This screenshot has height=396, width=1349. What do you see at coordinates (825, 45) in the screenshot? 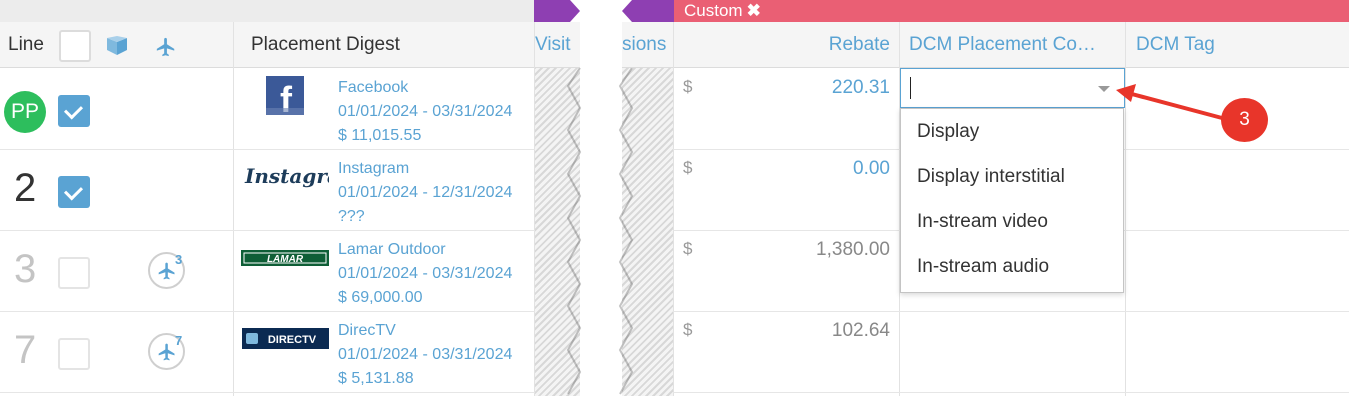
I see `header-rebate: Rebate` at bounding box center [825, 45].